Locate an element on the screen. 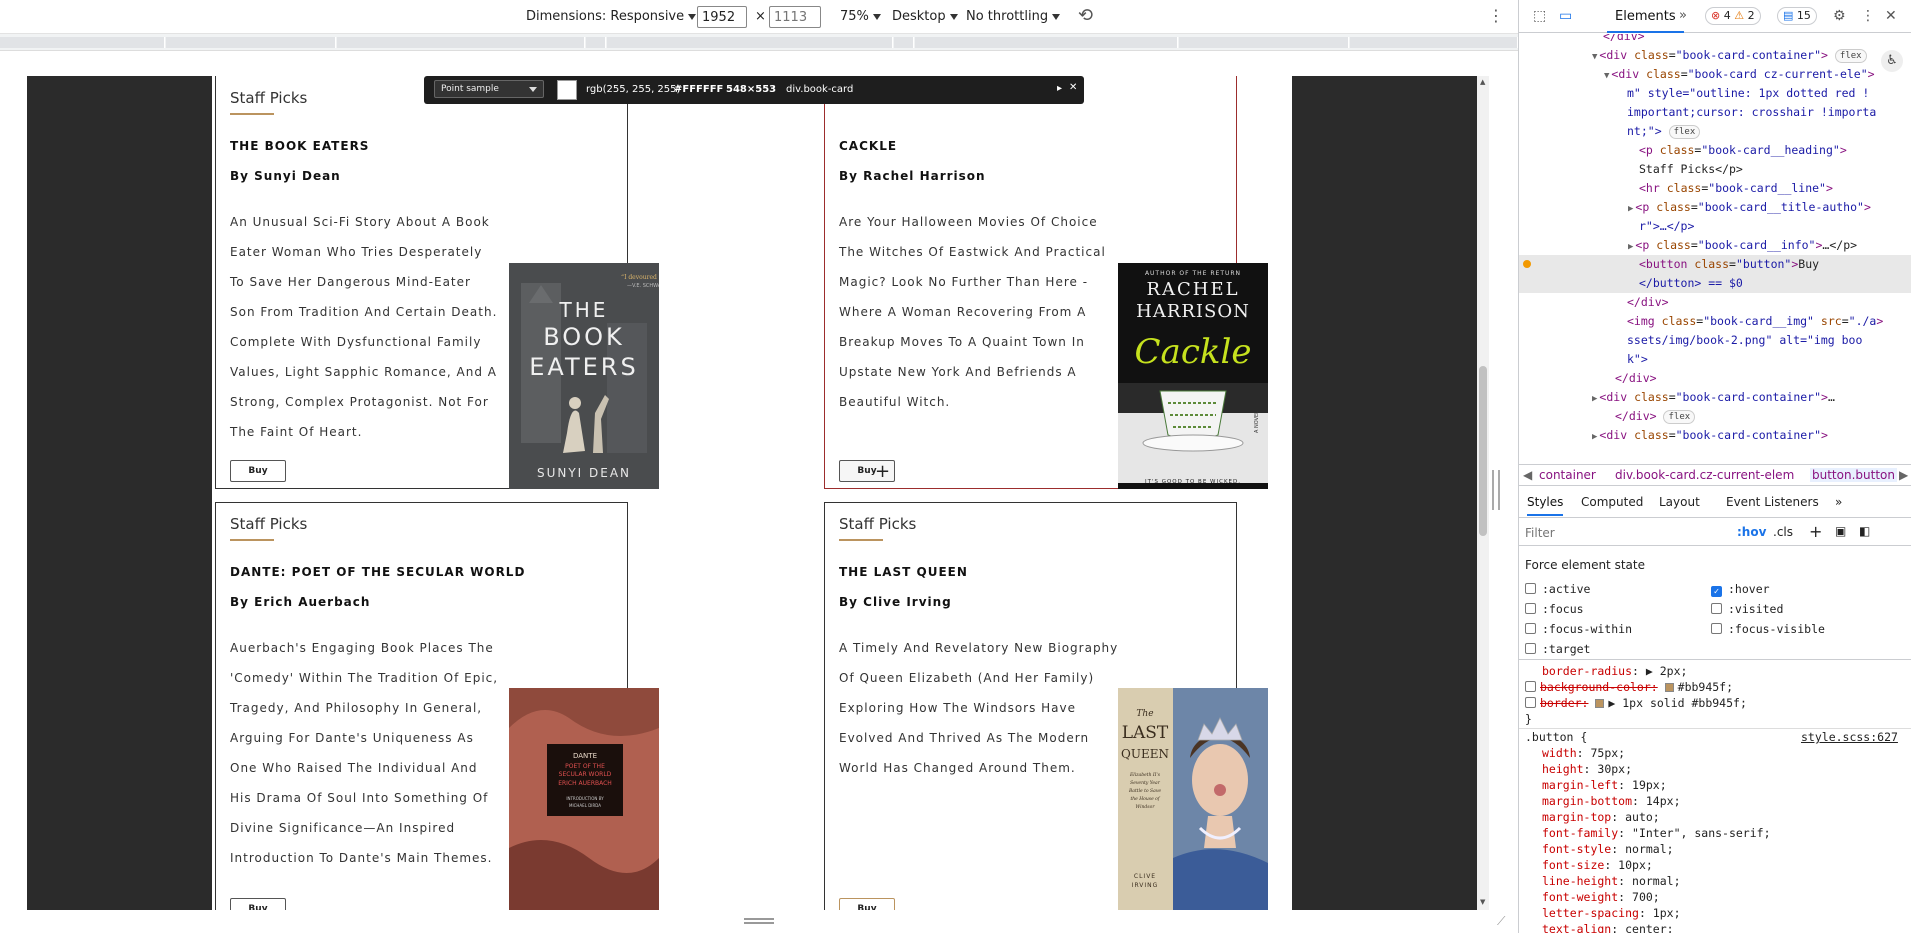  tab-styles: Styles is located at coordinates (1545, 505).